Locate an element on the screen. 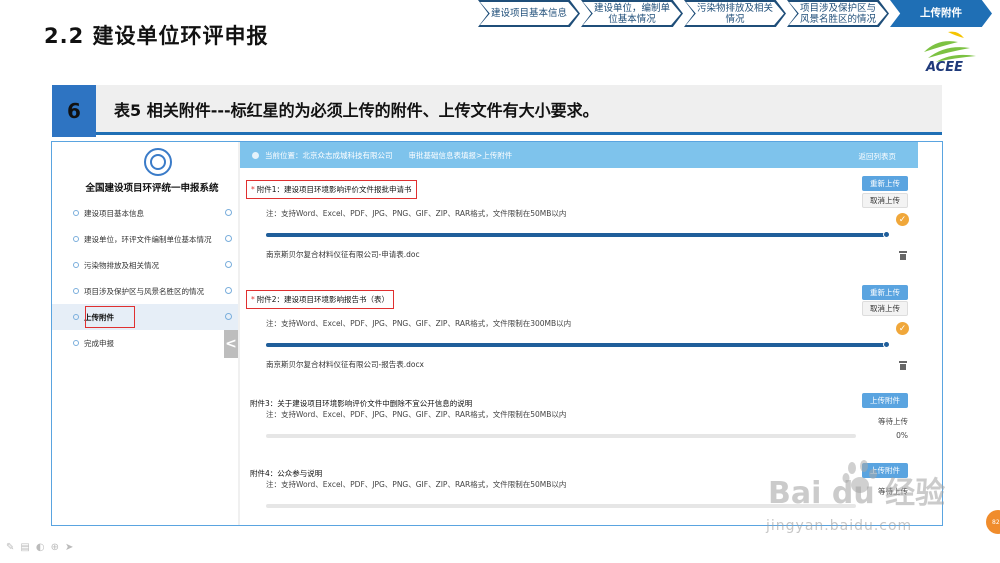 Image resolution: width=1000 pixels, height=563 pixels. sidebar-item-pollutant: 污染物排放及相关情况 is located at coordinates (145, 265).